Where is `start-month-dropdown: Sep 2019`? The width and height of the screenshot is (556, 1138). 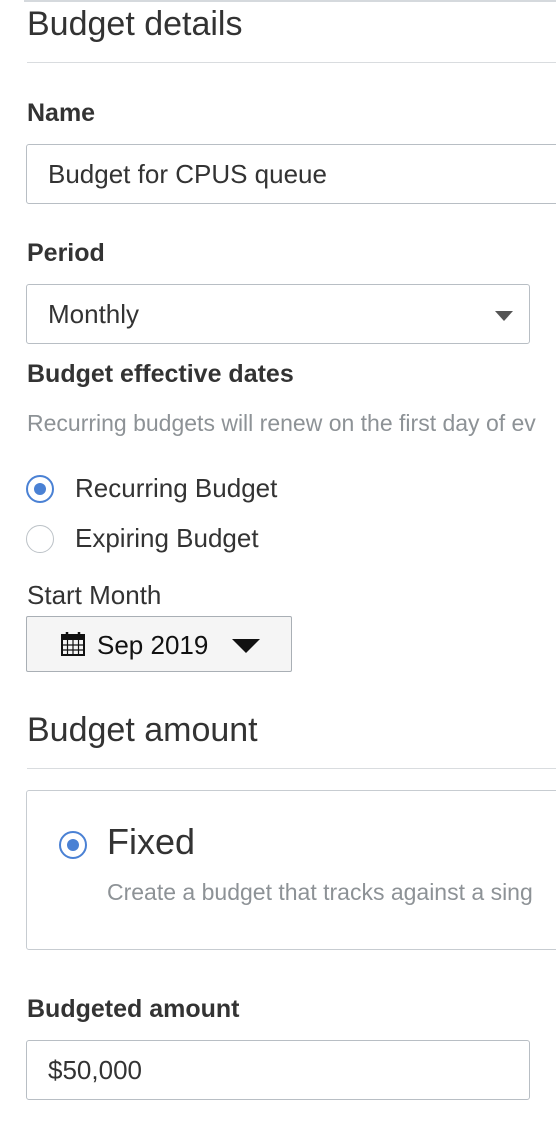 start-month-dropdown: Sep 2019 is located at coordinates (159, 644).